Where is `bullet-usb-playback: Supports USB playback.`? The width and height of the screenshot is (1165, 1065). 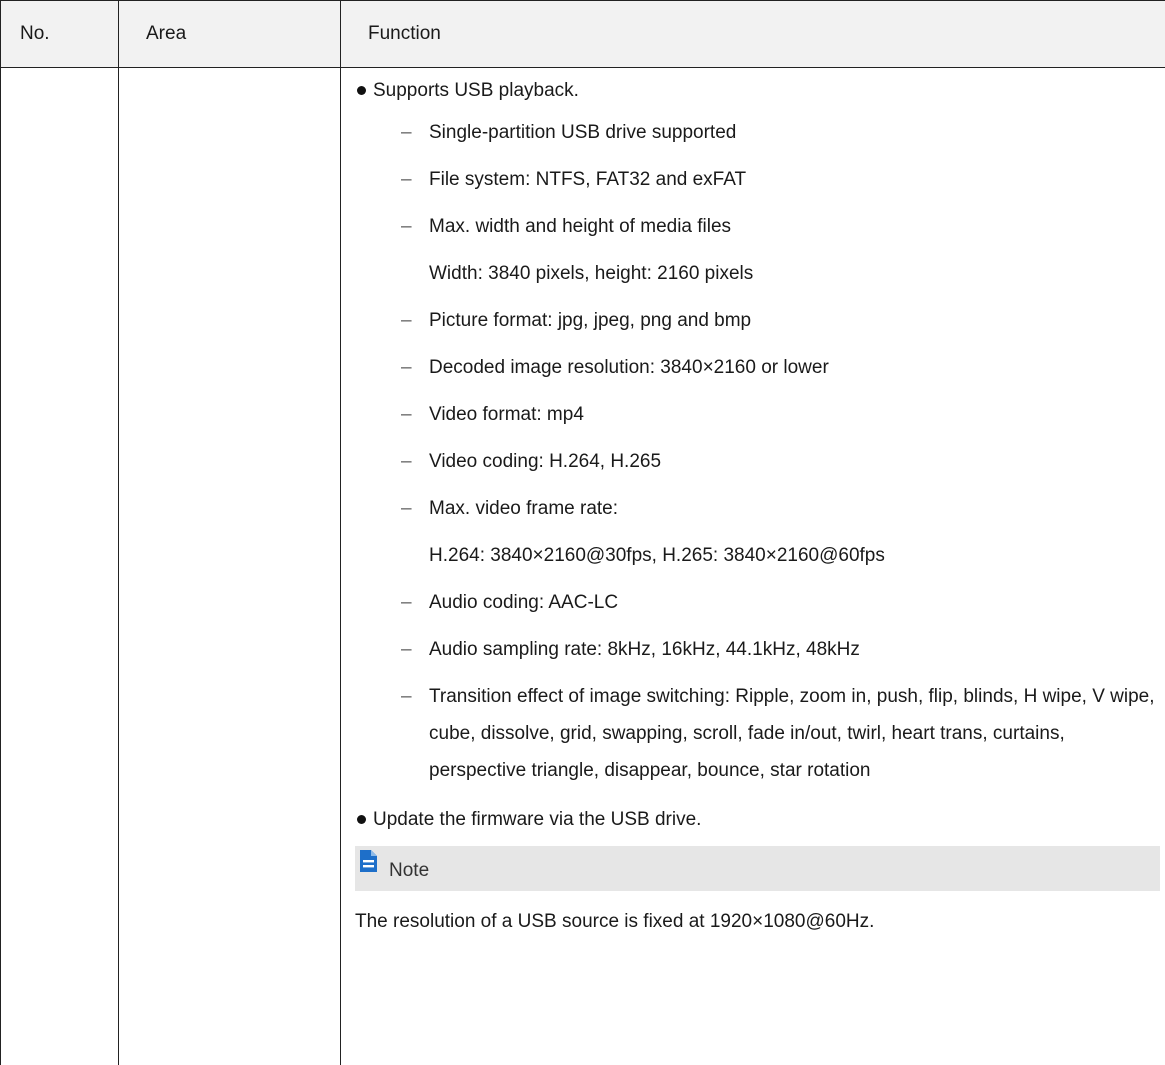 bullet-usb-playback: Supports USB playback. is located at coordinates (757, 91).